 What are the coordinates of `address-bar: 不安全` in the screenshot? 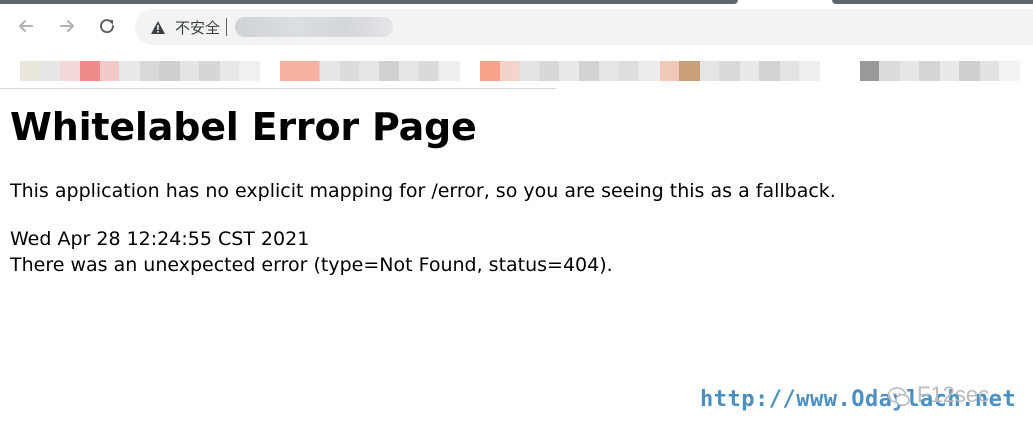 It's located at (584, 27).